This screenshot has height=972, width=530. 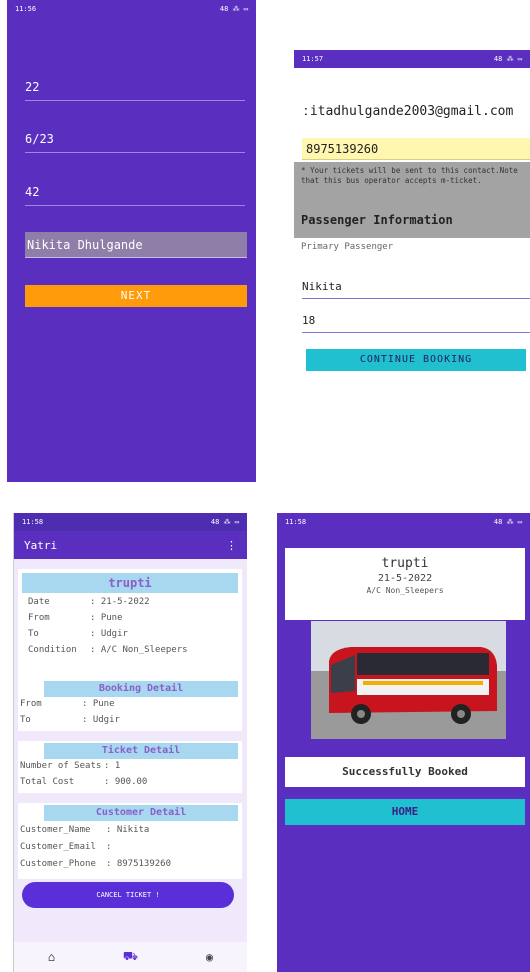 I want to click on input-field-1: 22, so click(x=135, y=90).